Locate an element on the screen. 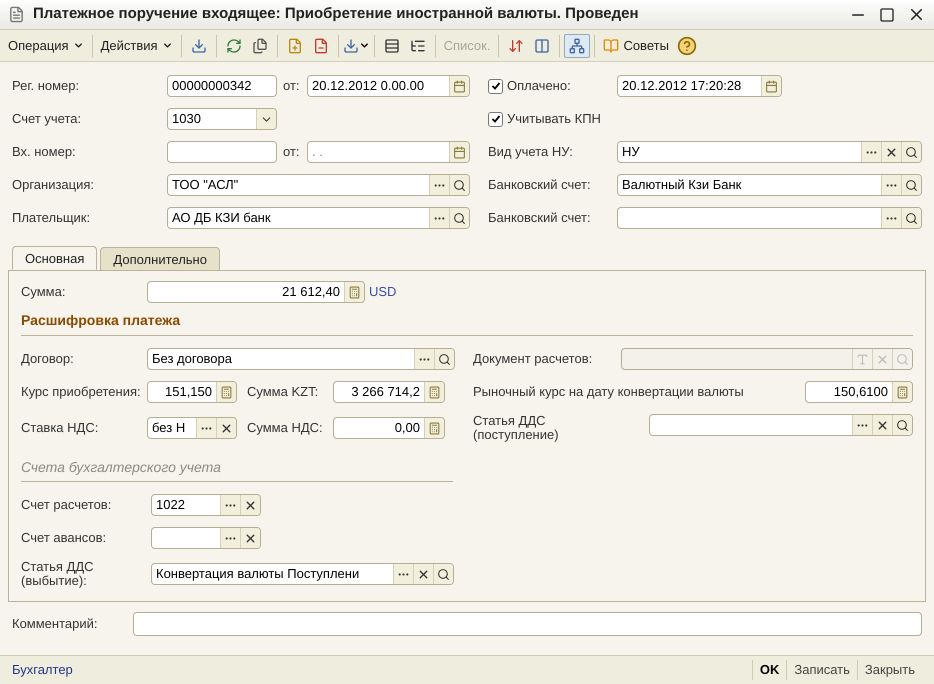 This screenshot has height=684, width=934. input-field: АО ДБ КЗИ банк is located at coordinates (318, 218).